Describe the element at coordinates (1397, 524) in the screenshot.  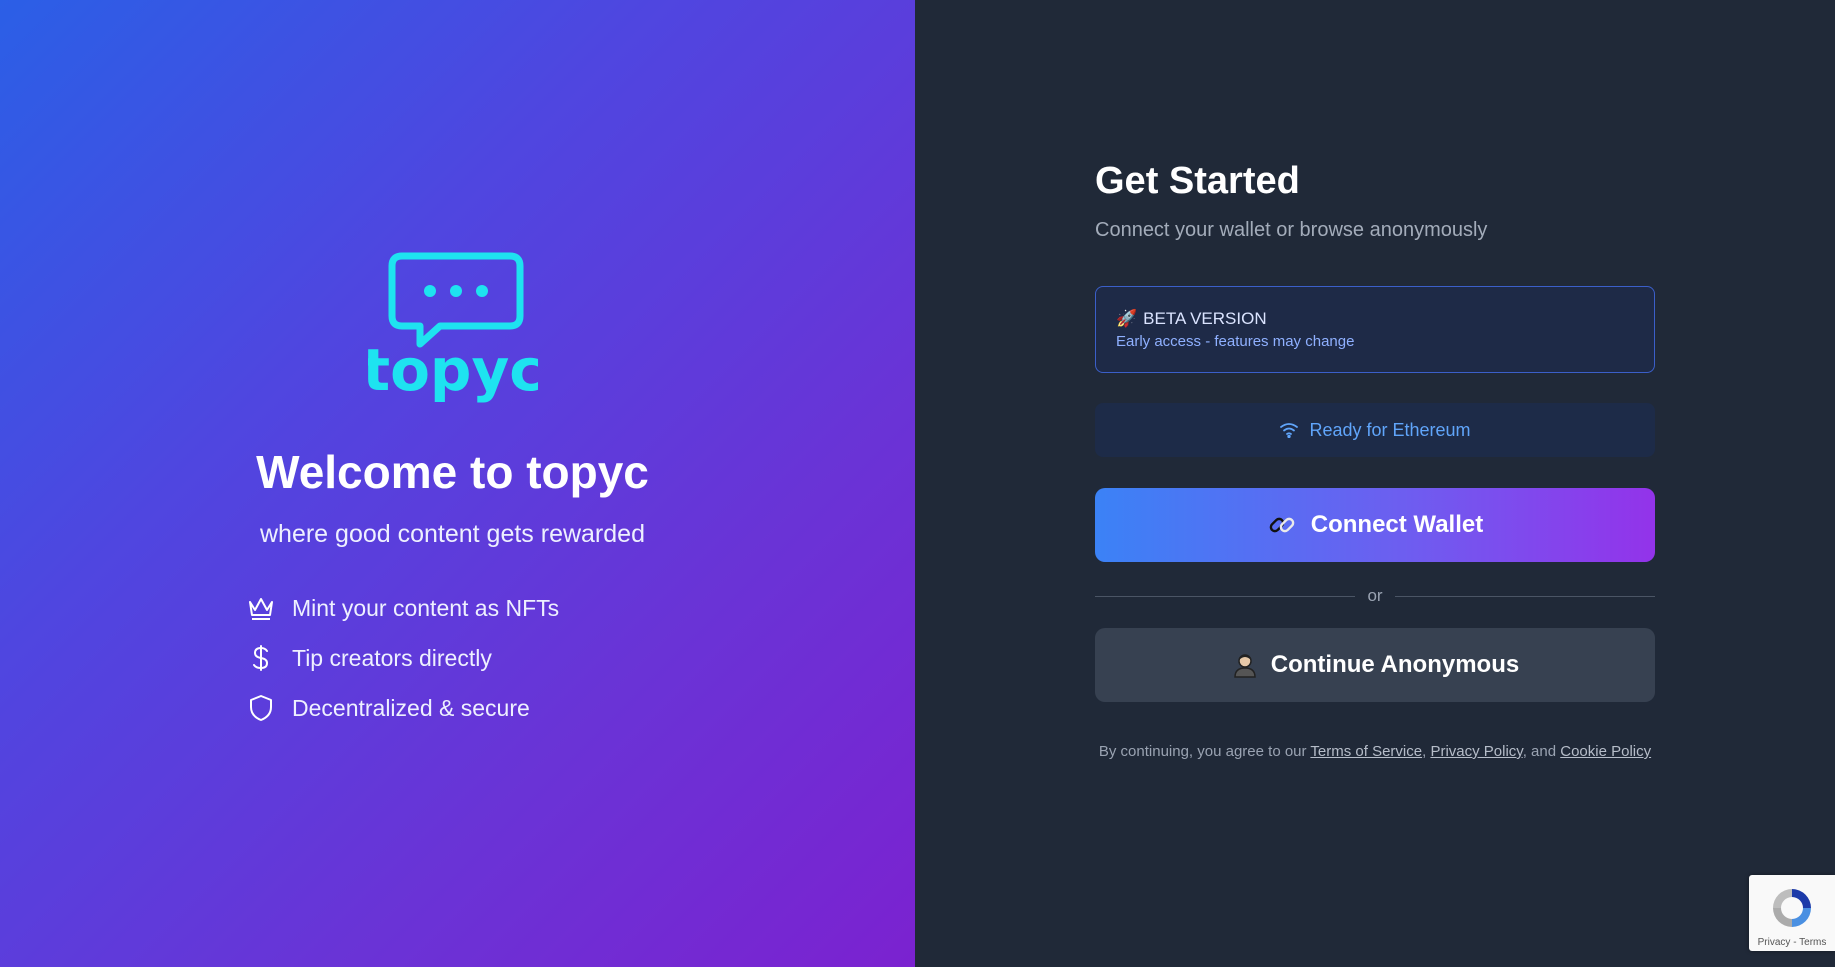
I see `connect-wallet-label: Connect Wallet` at that location.